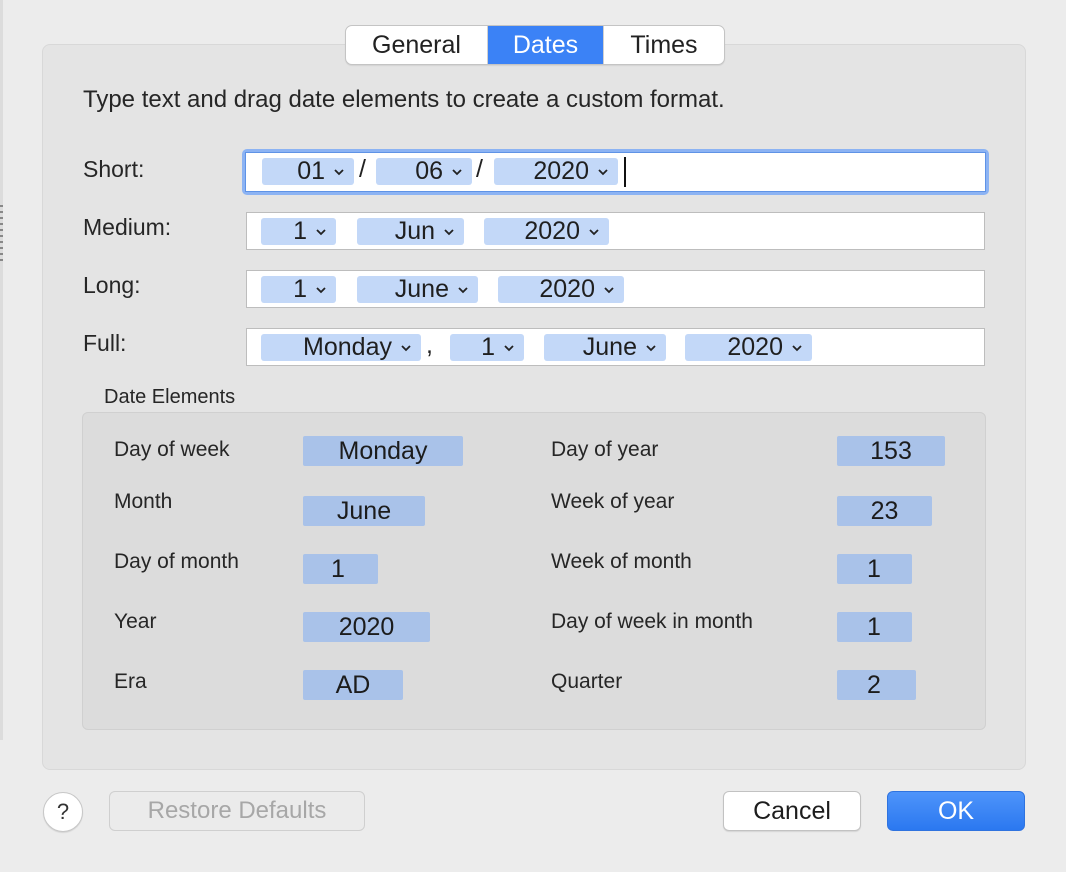  I want to click on full-format-label: Full:, so click(105, 343).